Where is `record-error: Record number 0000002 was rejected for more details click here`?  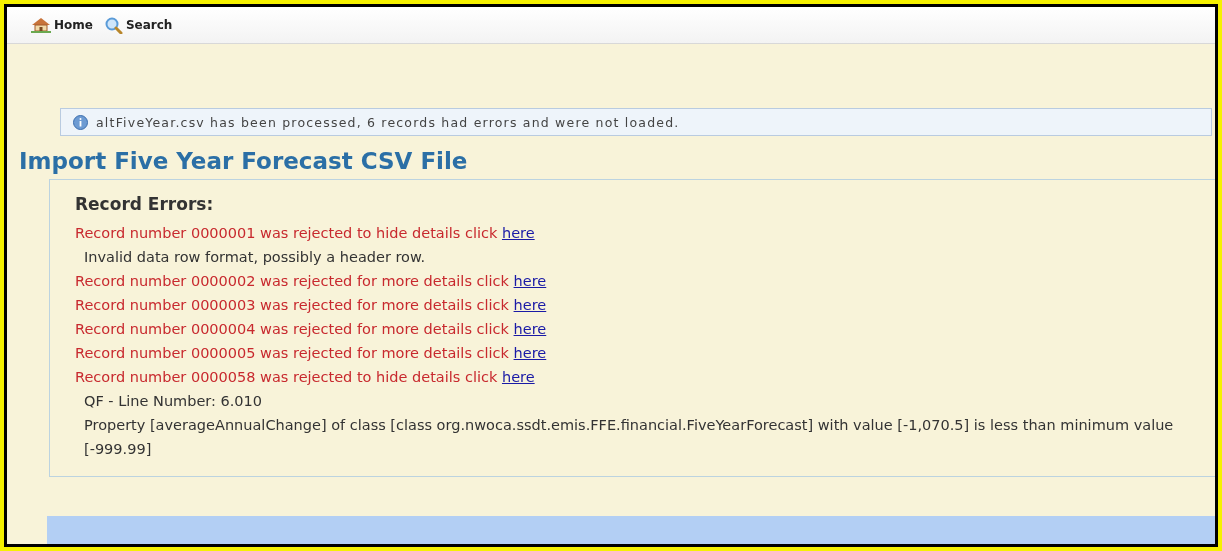 record-error: Record number 0000002 was rejected for more details click here is located at coordinates (311, 281).